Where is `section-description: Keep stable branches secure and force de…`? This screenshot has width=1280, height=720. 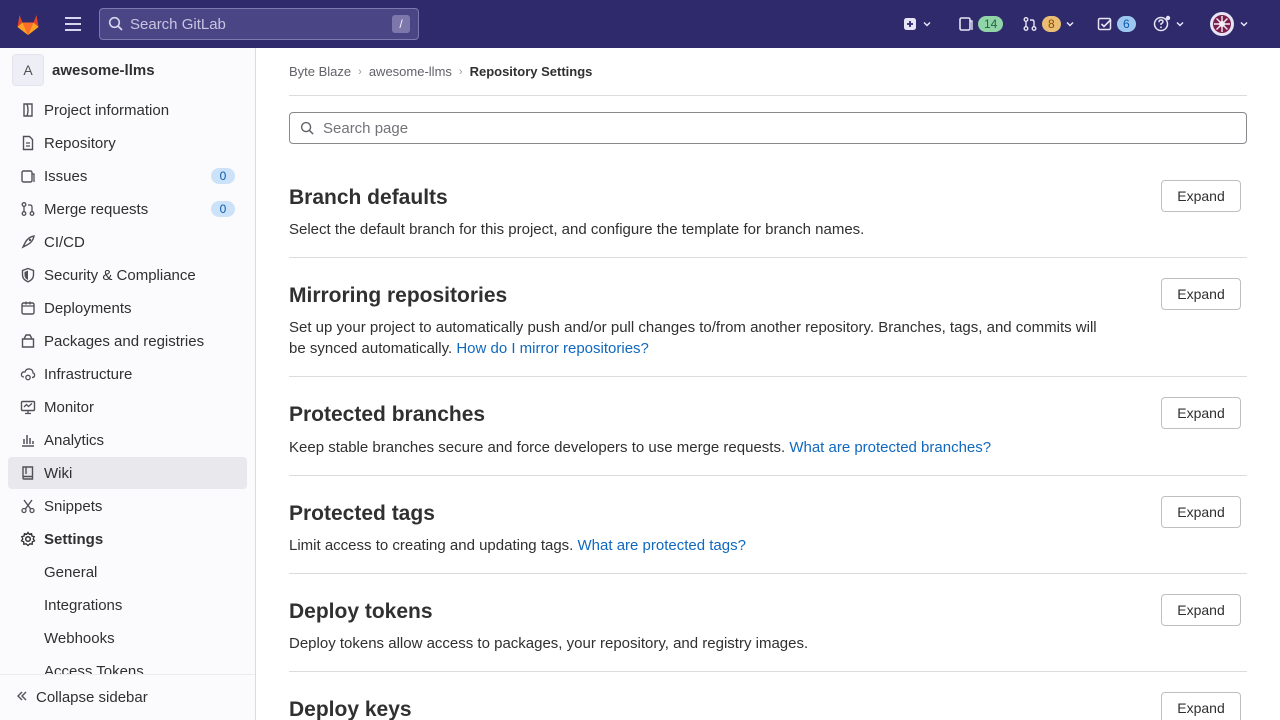 section-description: Keep stable branches secure and force de… is located at coordinates (640, 447).